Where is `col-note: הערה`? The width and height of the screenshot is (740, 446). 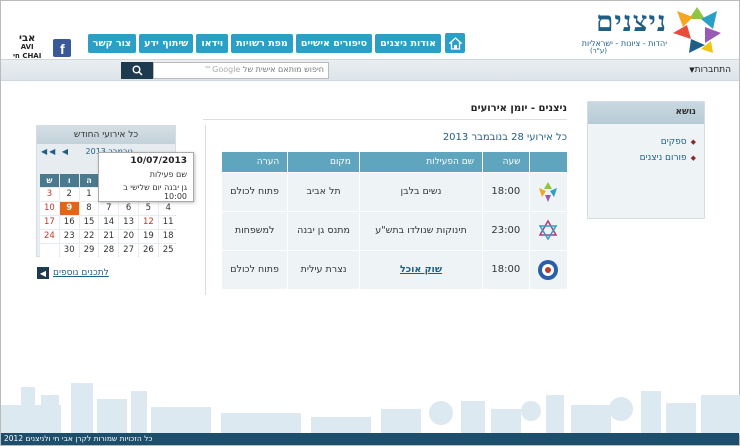
col-note: הערה is located at coordinates (254, 162).